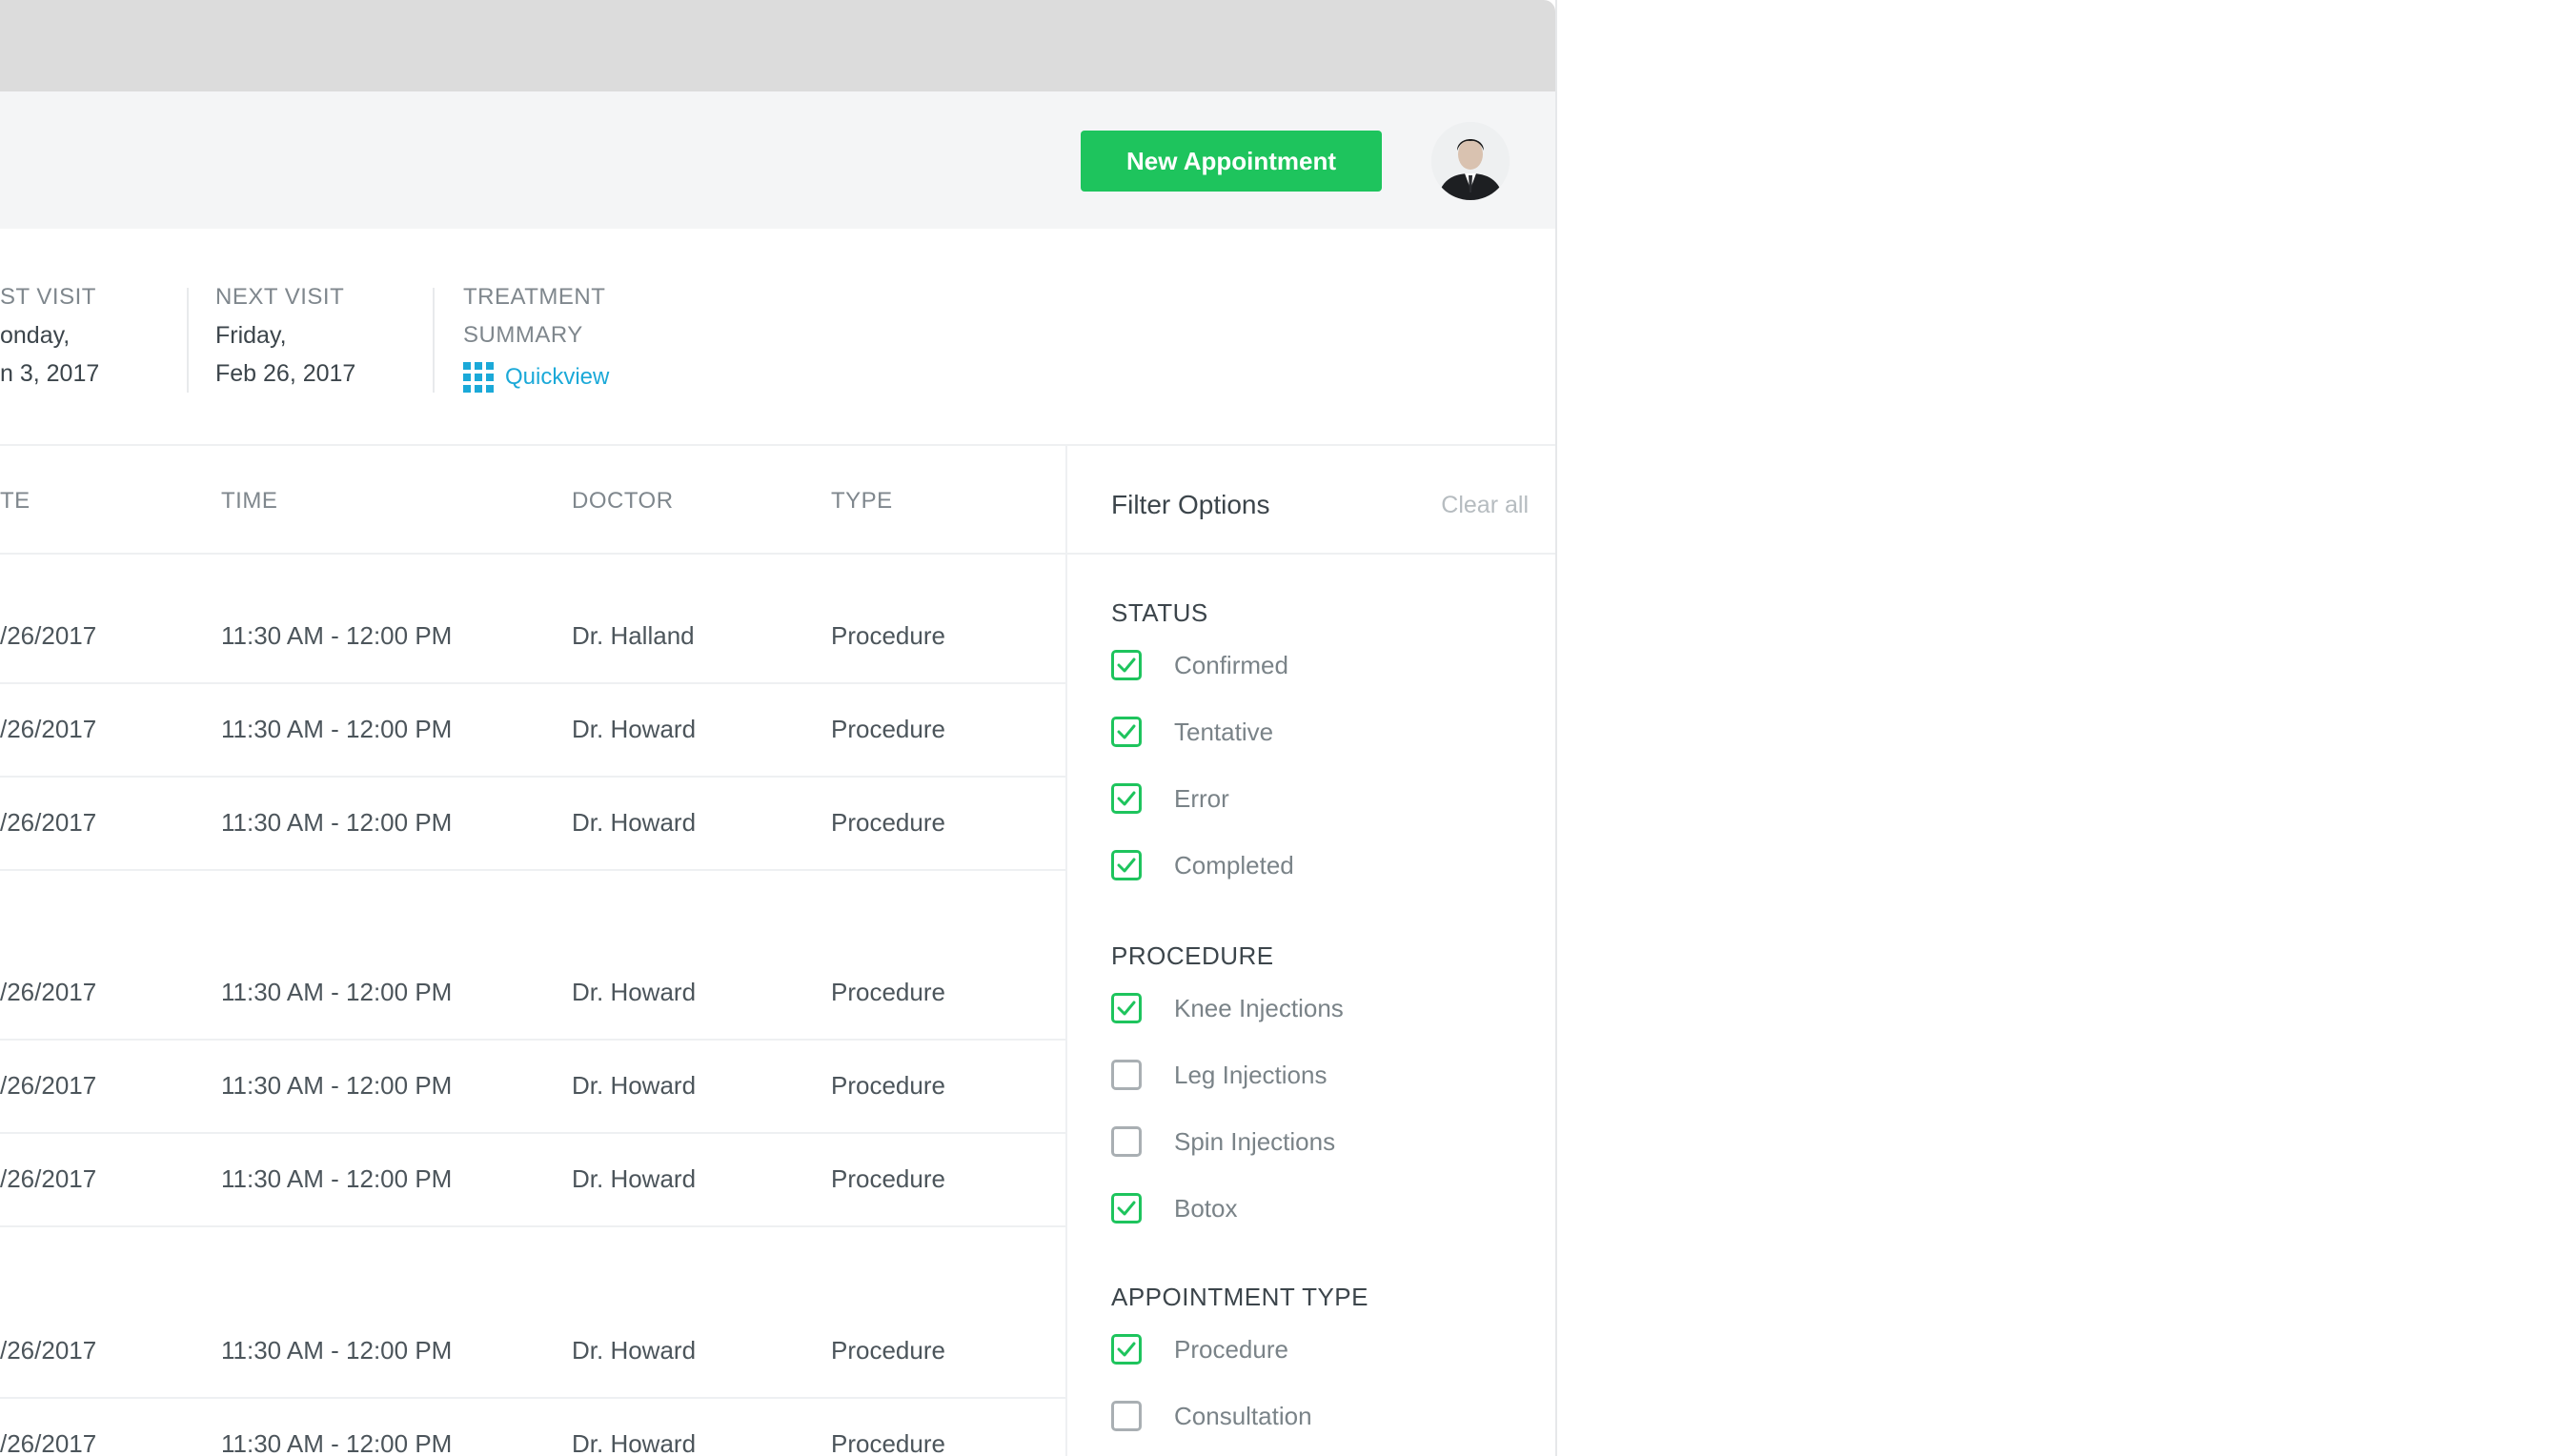 Image resolution: width=2554 pixels, height=1456 pixels. I want to click on column-time: TIME, so click(249, 502).